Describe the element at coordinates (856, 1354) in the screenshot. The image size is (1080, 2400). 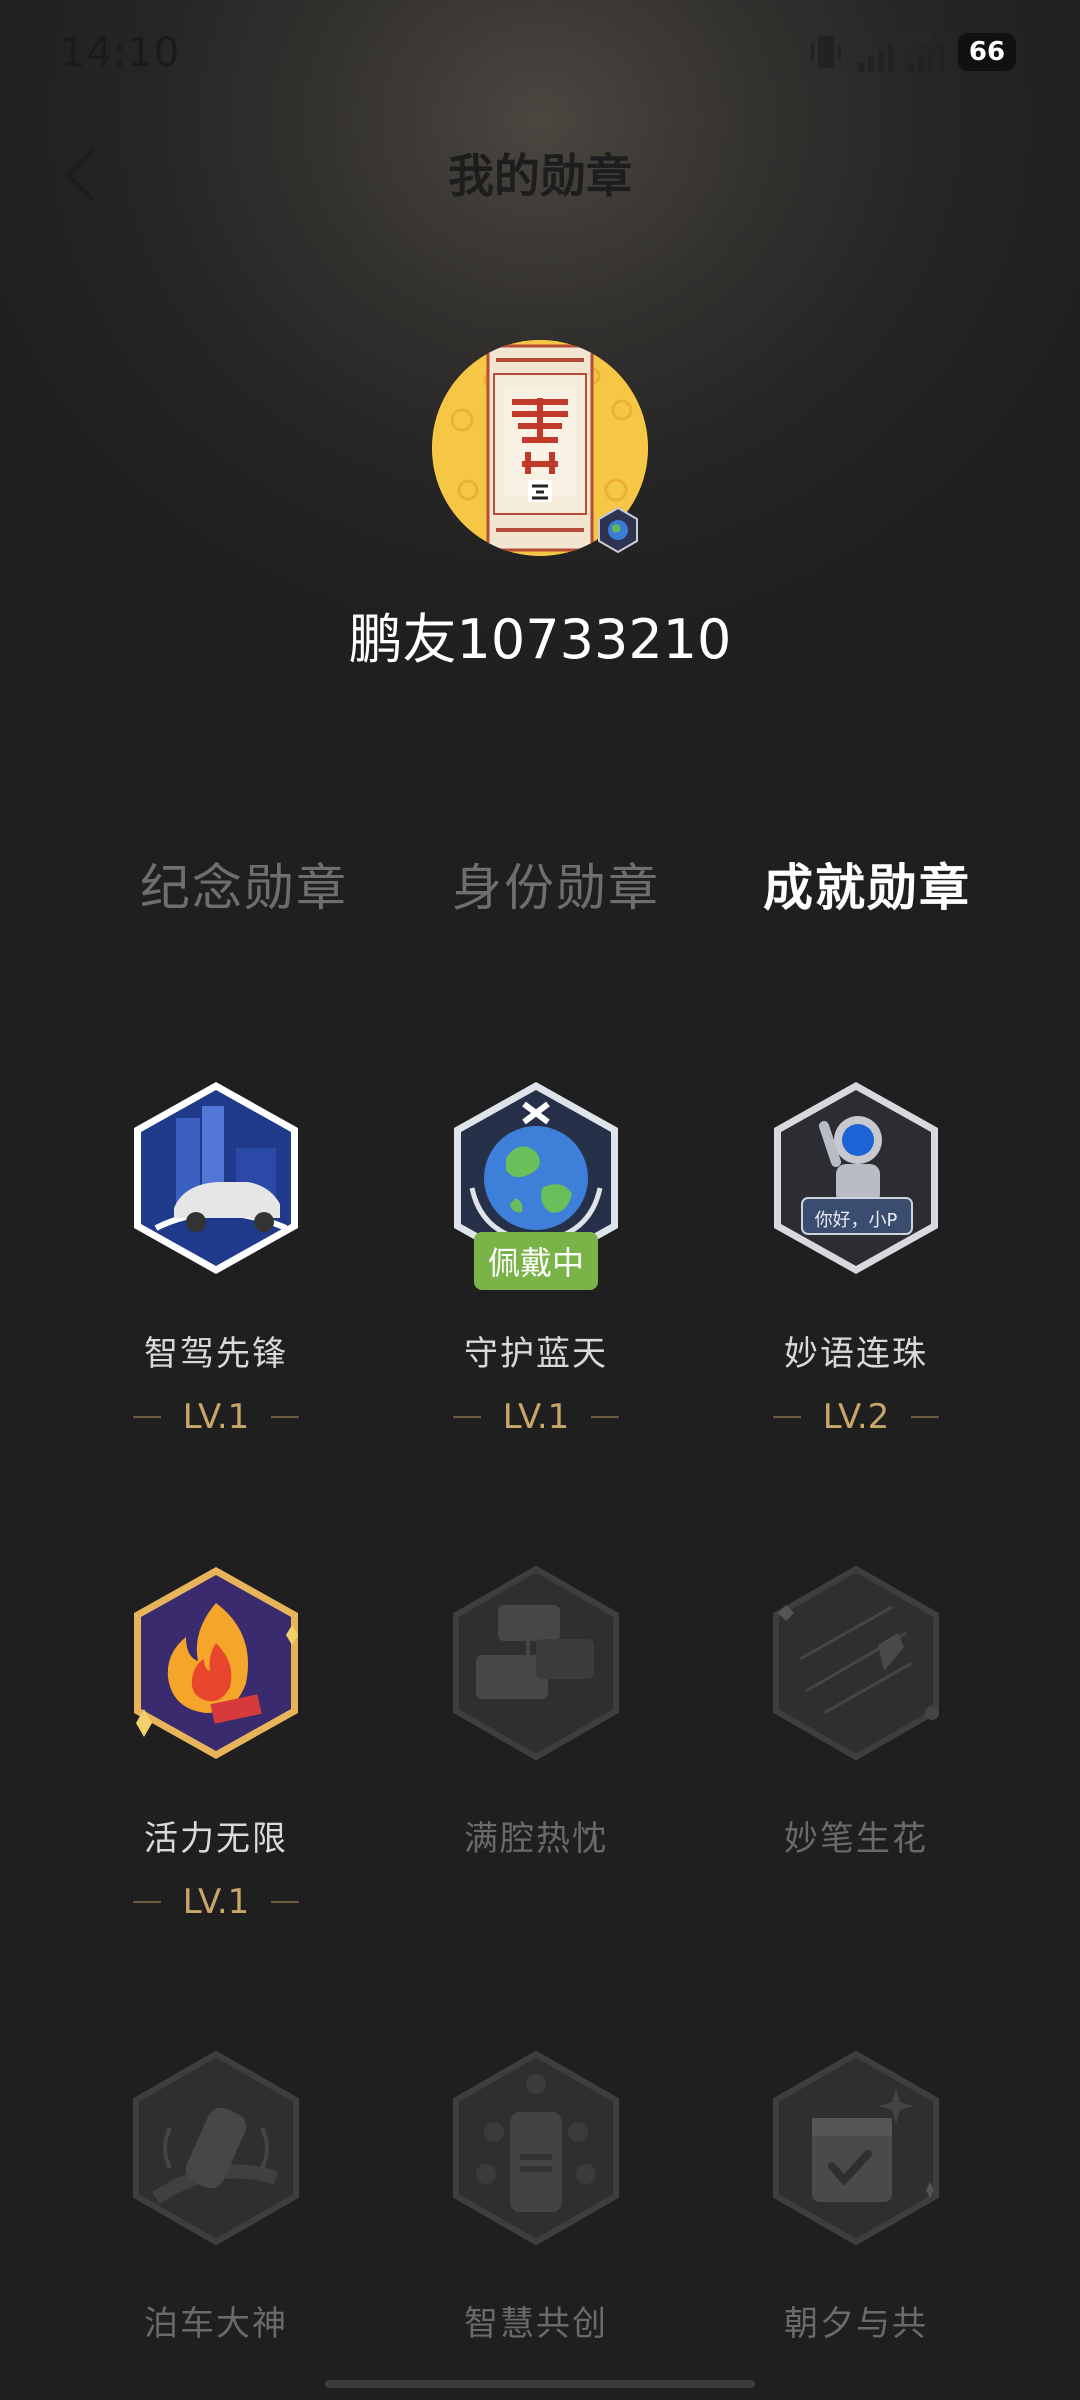
I see `badge-name: 妙语连珠` at that location.